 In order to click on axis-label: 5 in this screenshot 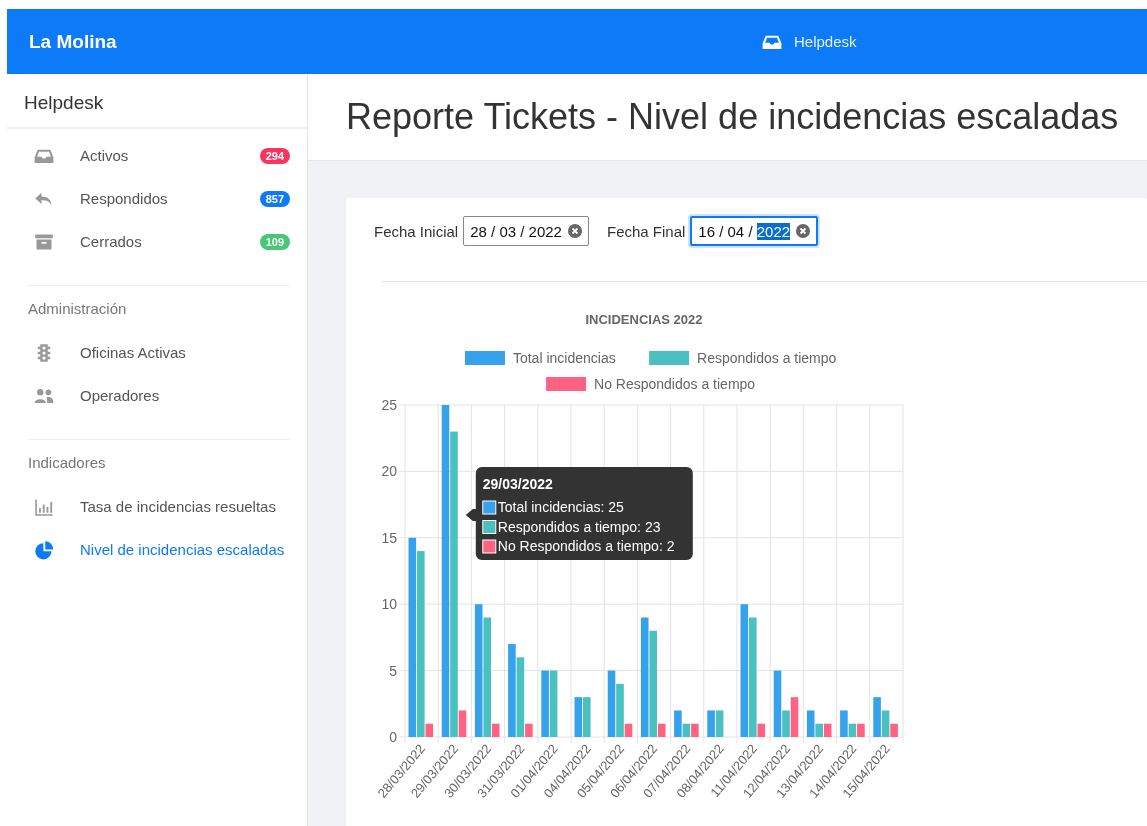, I will do `click(393, 670)`.